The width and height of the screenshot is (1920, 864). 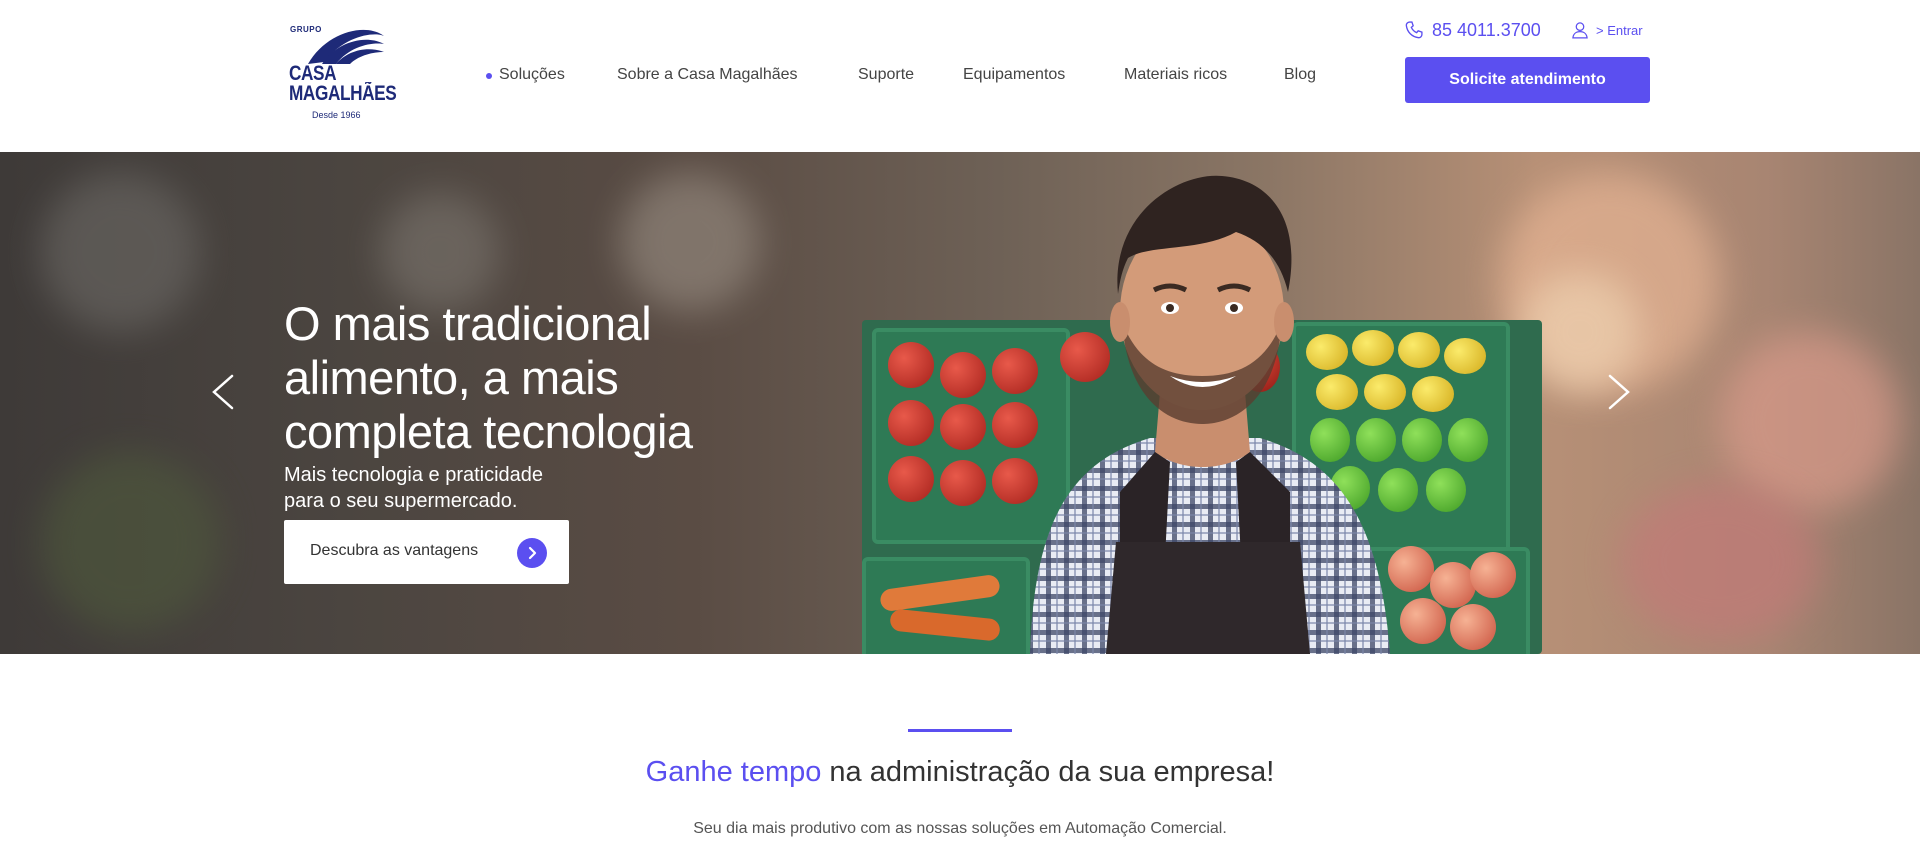 What do you see at coordinates (1175, 75) in the screenshot?
I see `nav-item-materiais-ricos: Materiais ricos` at bounding box center [1175, 75].